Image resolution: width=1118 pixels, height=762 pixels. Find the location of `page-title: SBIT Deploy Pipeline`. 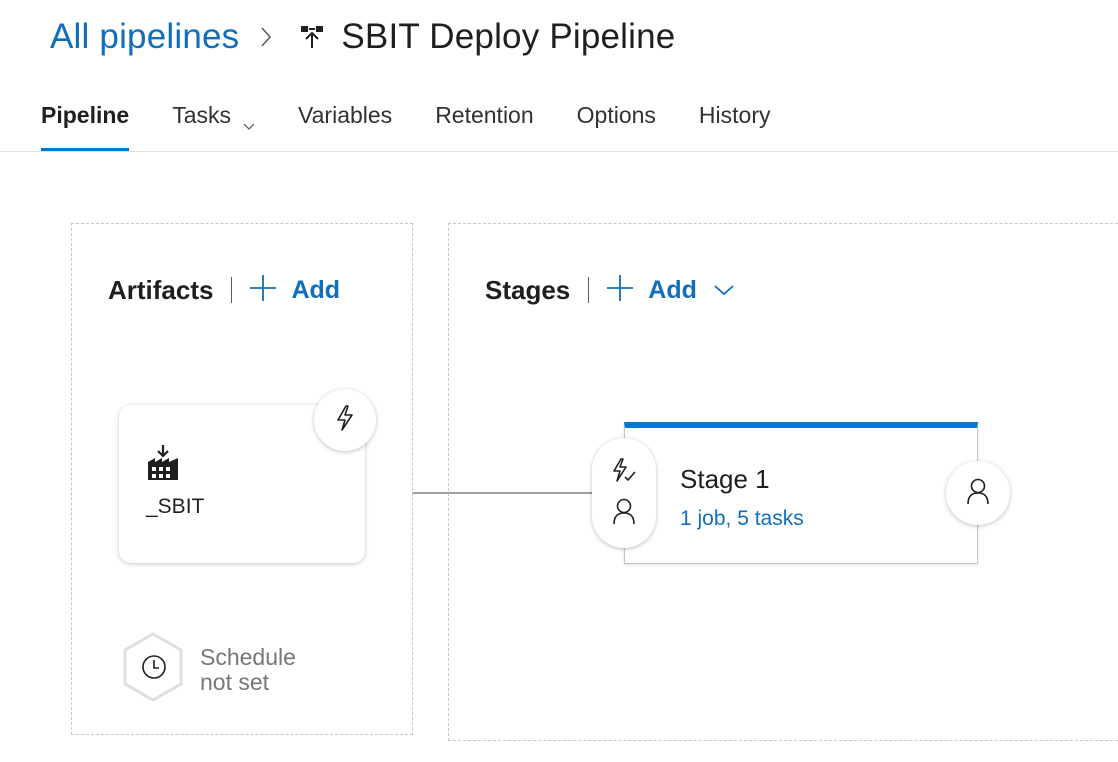

page-title: SBIT Deploy Pipeline is located at coordinates (508, 36).